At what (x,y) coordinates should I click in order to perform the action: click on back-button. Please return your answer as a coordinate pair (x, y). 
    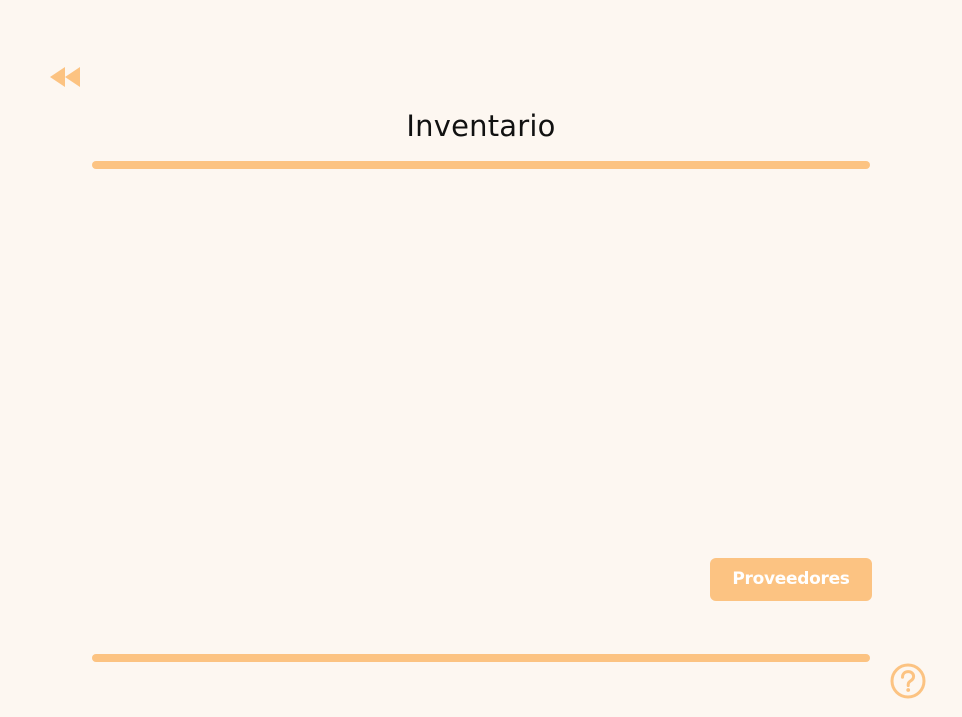
    Looking at the image, I should click on (66, 77).